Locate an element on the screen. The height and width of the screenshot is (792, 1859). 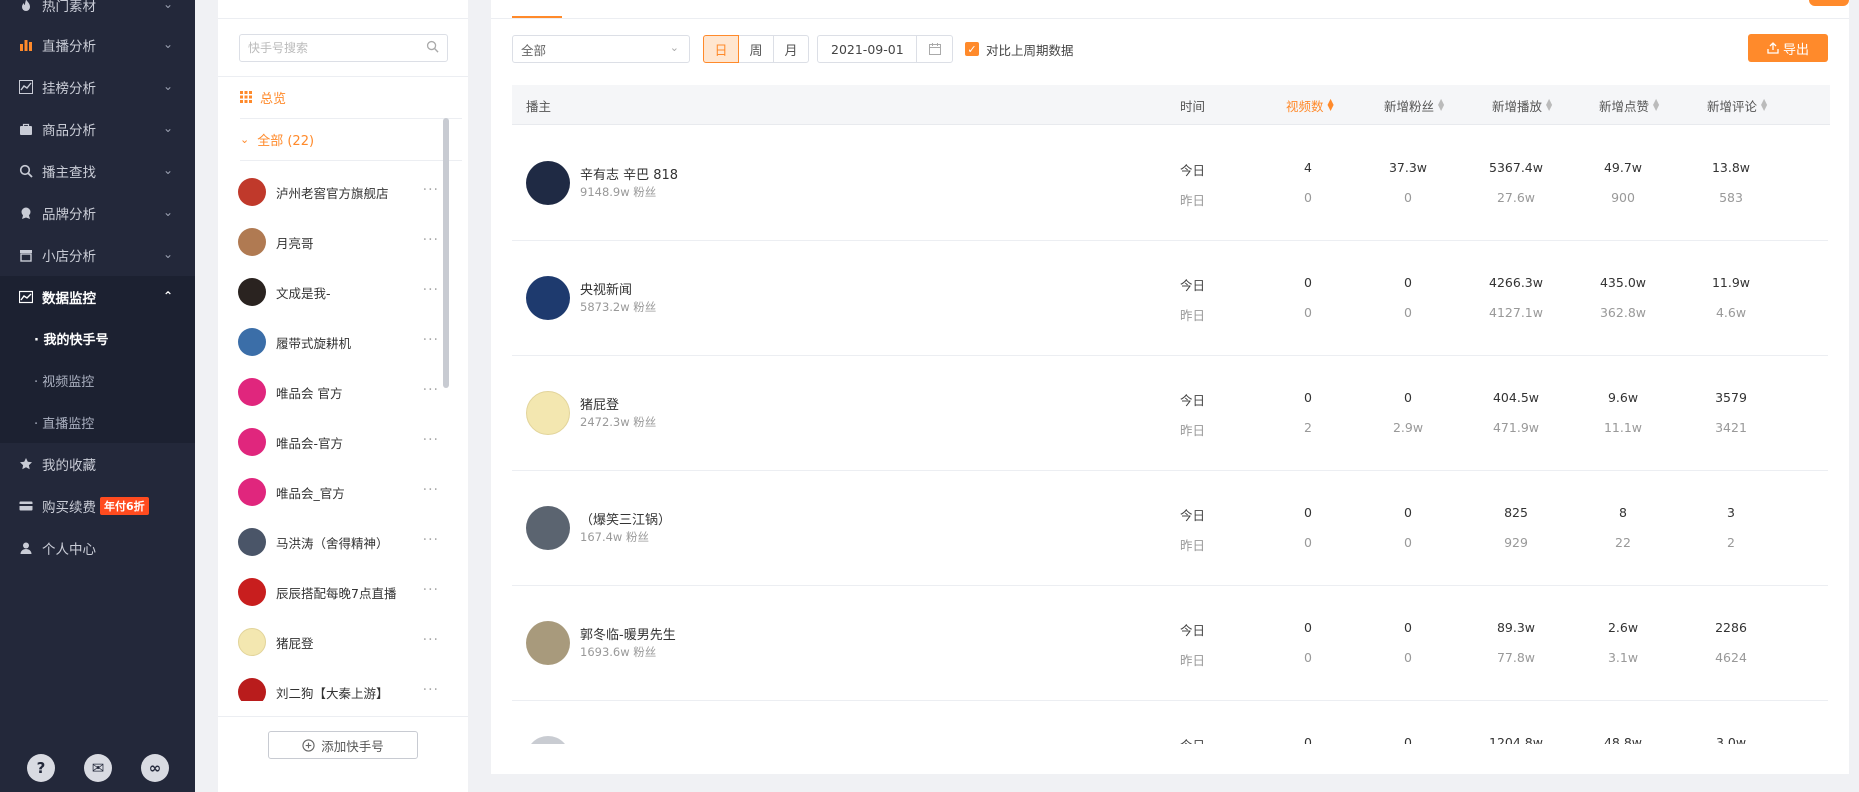
help-icon: ? is located at coordinates (41, 768).